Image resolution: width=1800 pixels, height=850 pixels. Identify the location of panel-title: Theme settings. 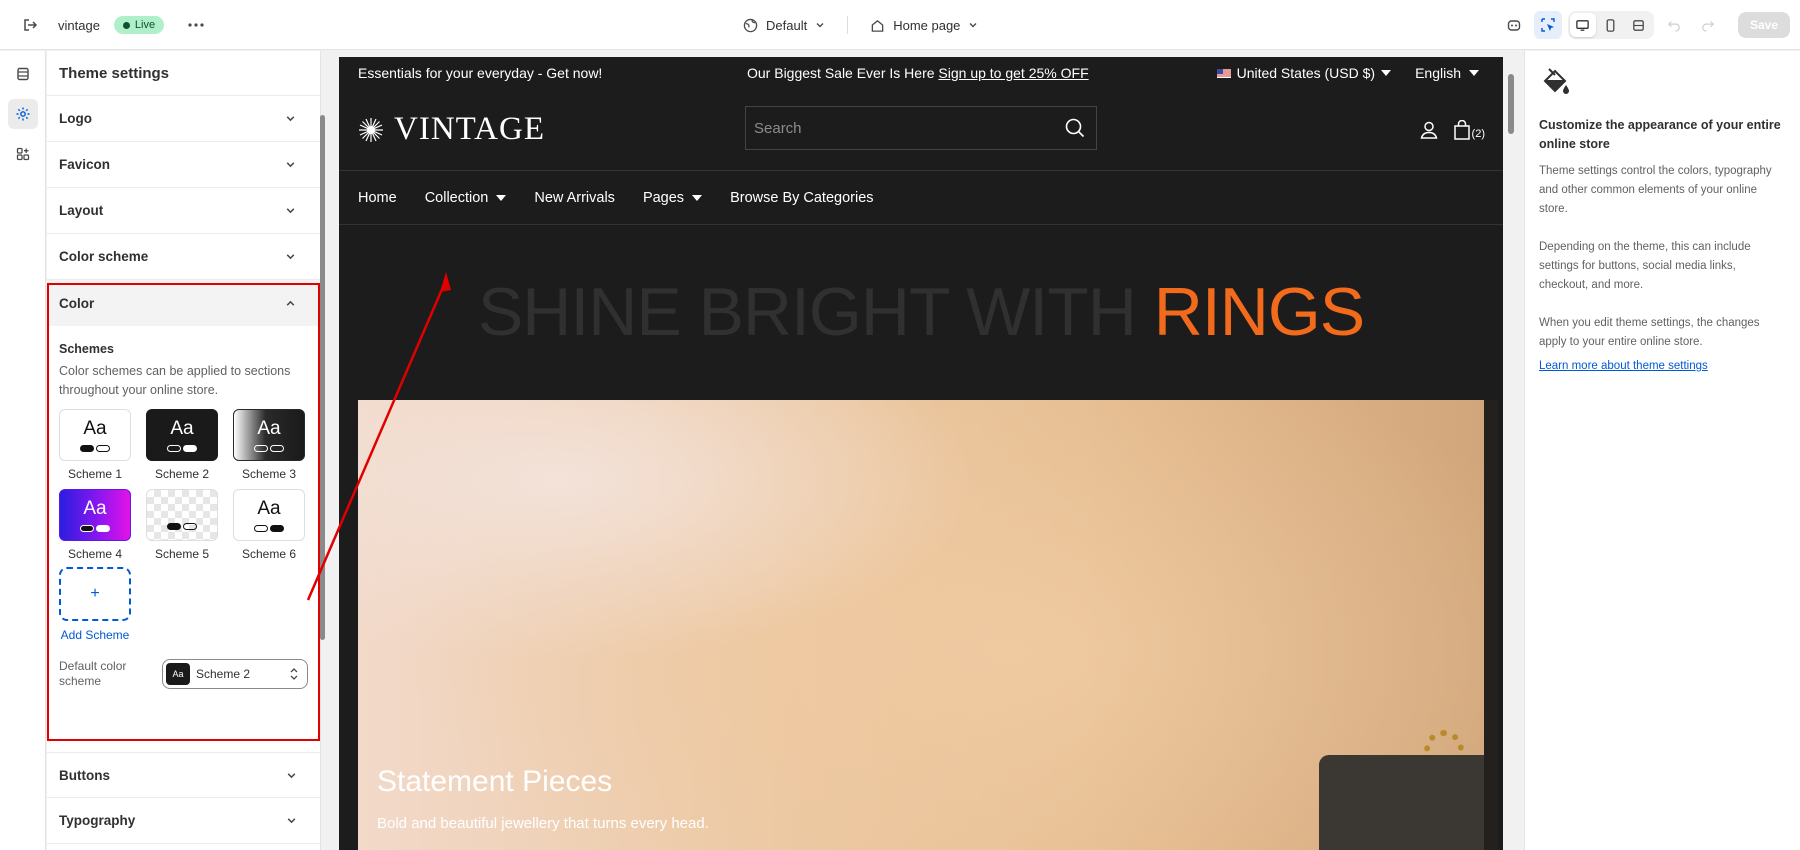
(183, 73).